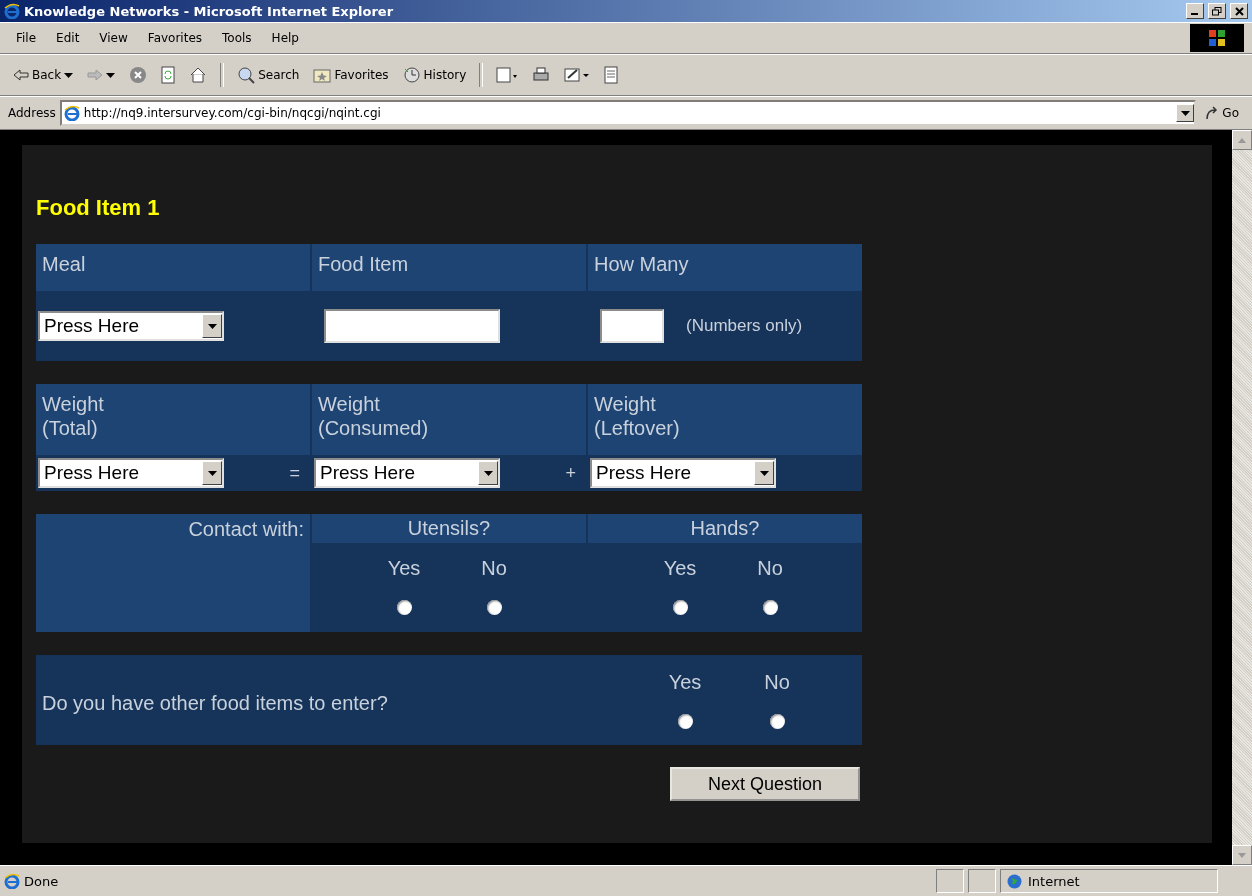 The height and width of the screenshot is (896, 1252). I want to click on zone-text: Internet, so click(1054, 881).